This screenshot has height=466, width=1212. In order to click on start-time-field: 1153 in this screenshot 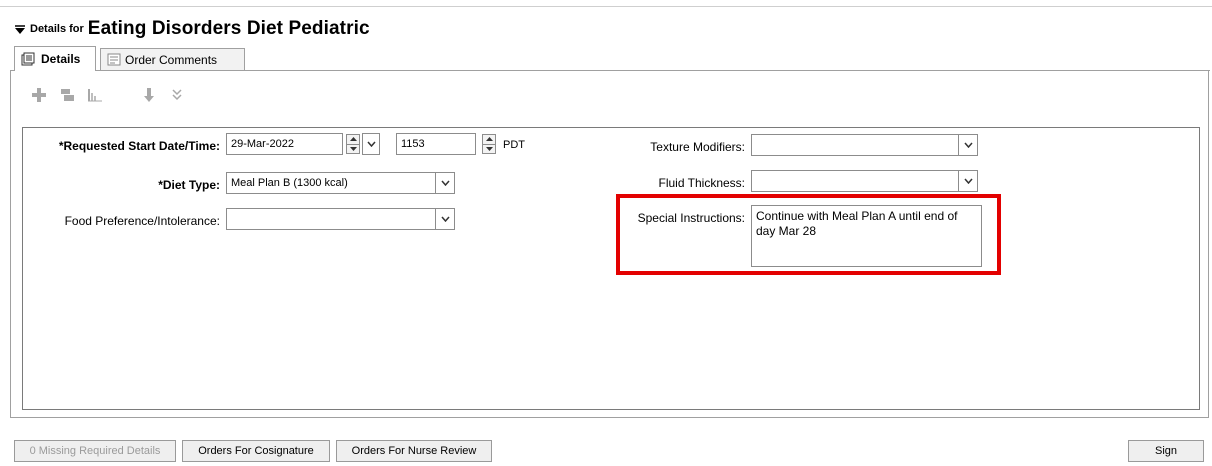, I will do `click(436, 144)`.